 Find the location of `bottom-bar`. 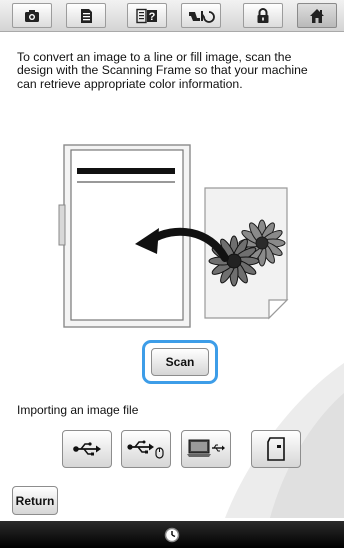

bottom-bar is located at coordinates (172, 534).